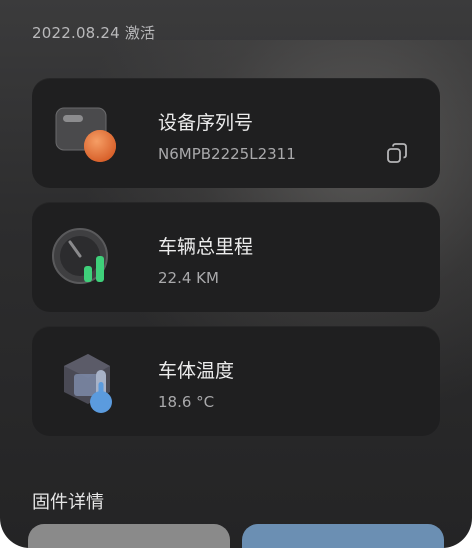 This screenshot has width=472, height=560. I want to click on odometer-icon, so click(80, 256).